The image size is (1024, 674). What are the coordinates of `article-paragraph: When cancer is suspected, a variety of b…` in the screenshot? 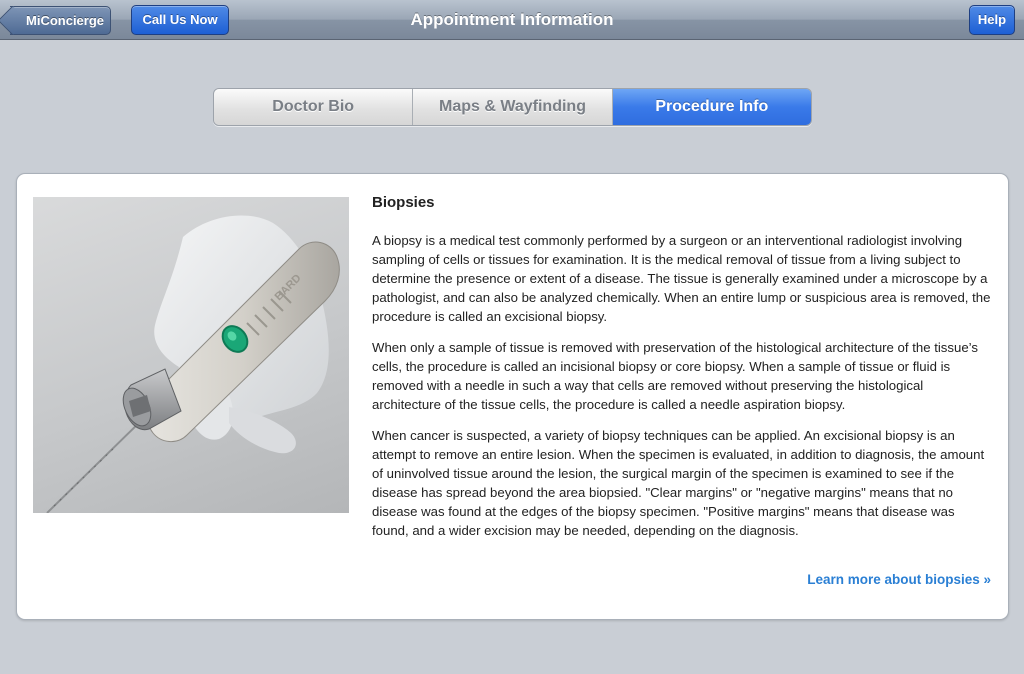 It's located at (678, 483).